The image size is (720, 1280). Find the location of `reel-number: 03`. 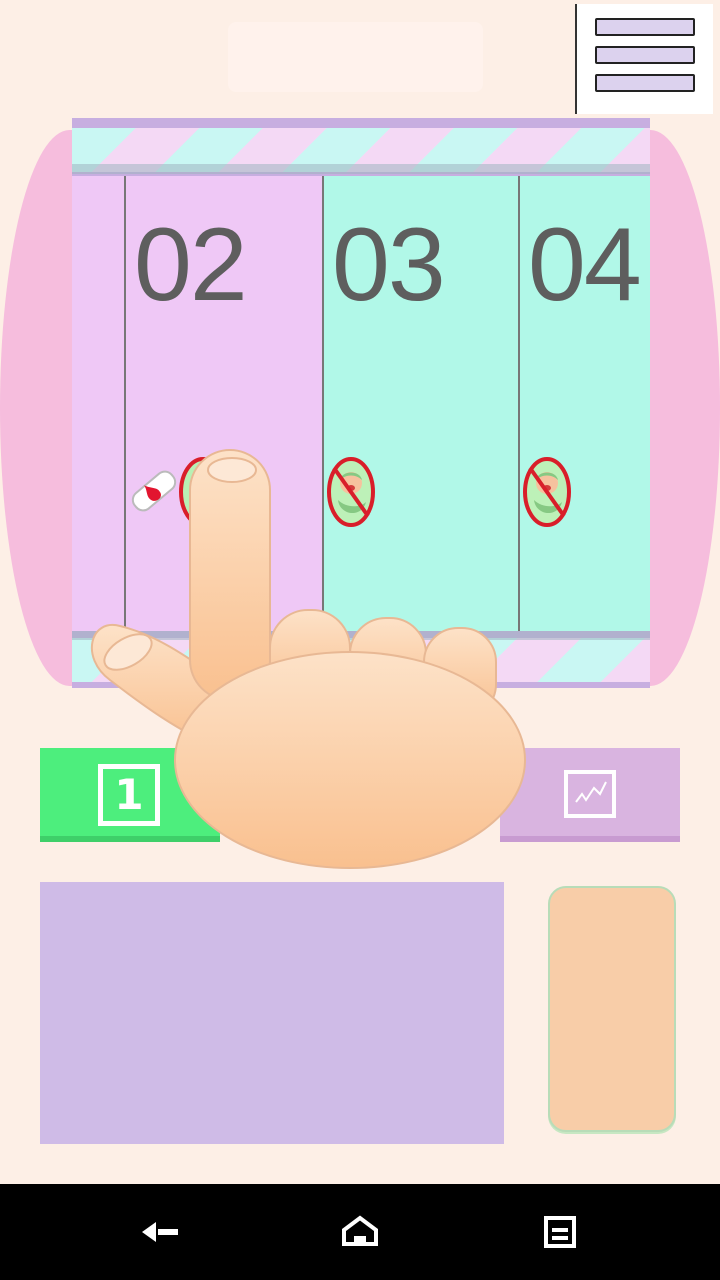

reel-number: 03 is located at coordinates (389, 265).